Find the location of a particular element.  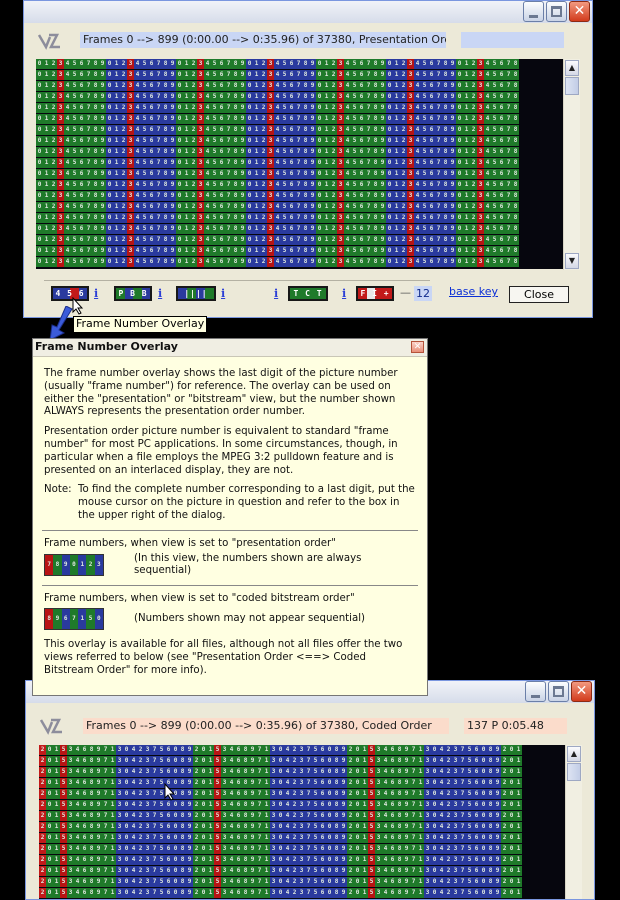

scroll-up-arrow-icon: ▲ is located at coordinates (574, 754).